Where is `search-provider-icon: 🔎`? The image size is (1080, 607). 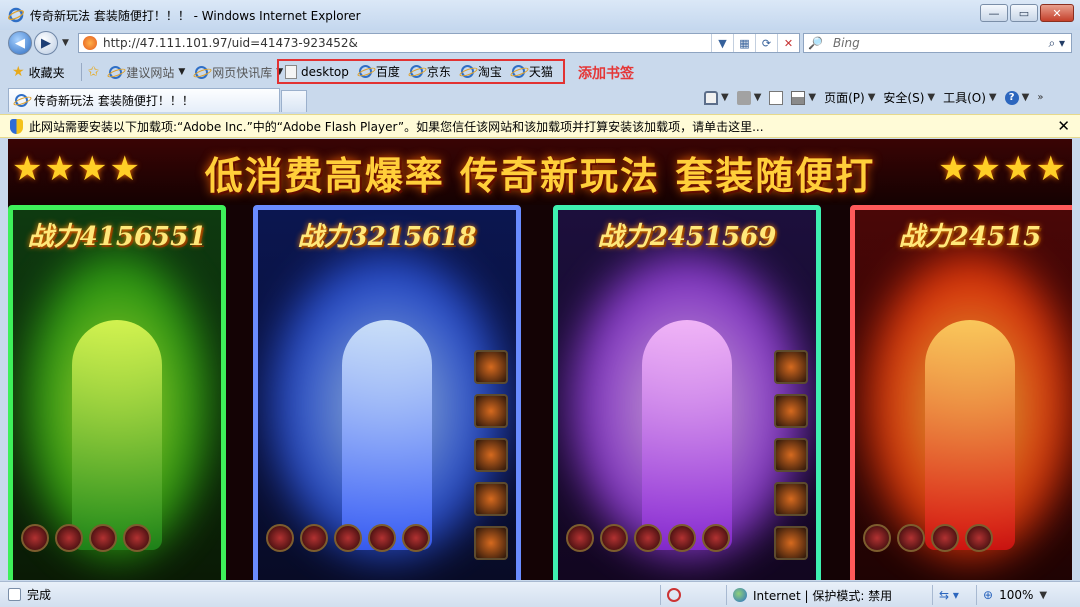
search-provider-icon: 🔎 is located at coordinates (815, 43).